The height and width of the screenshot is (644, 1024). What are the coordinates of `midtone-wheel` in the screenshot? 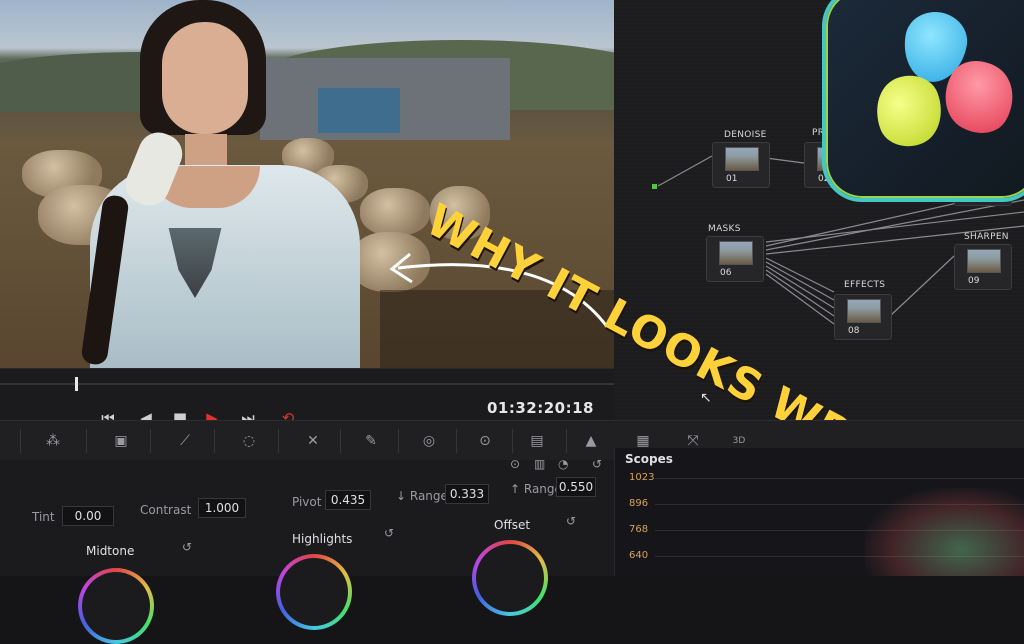 It's located at (116, 606).